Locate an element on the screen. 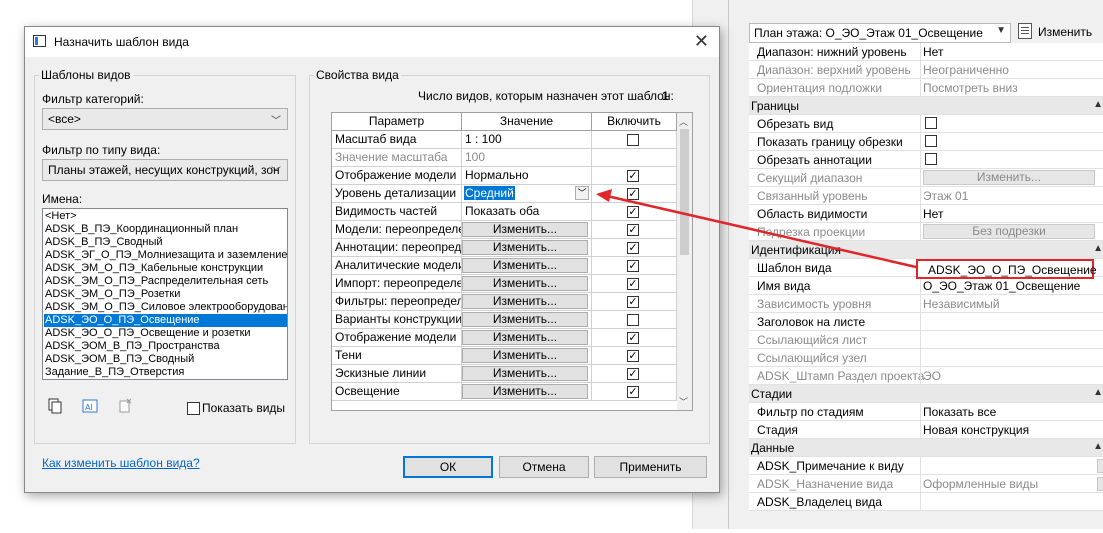 This screenshot has width=1103, height=533. property-row: Область видимости Нет is located at coordinates (926, 214).